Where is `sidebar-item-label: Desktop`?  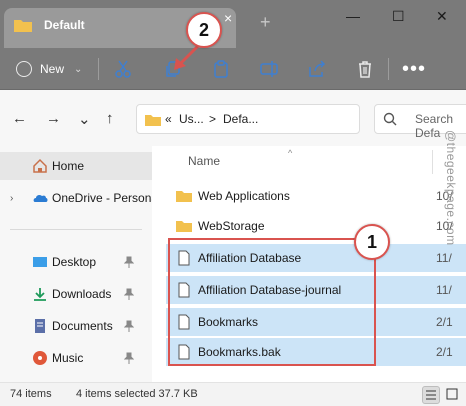 sidebar-item-label: Desktop is located at coordinates (74, 262).